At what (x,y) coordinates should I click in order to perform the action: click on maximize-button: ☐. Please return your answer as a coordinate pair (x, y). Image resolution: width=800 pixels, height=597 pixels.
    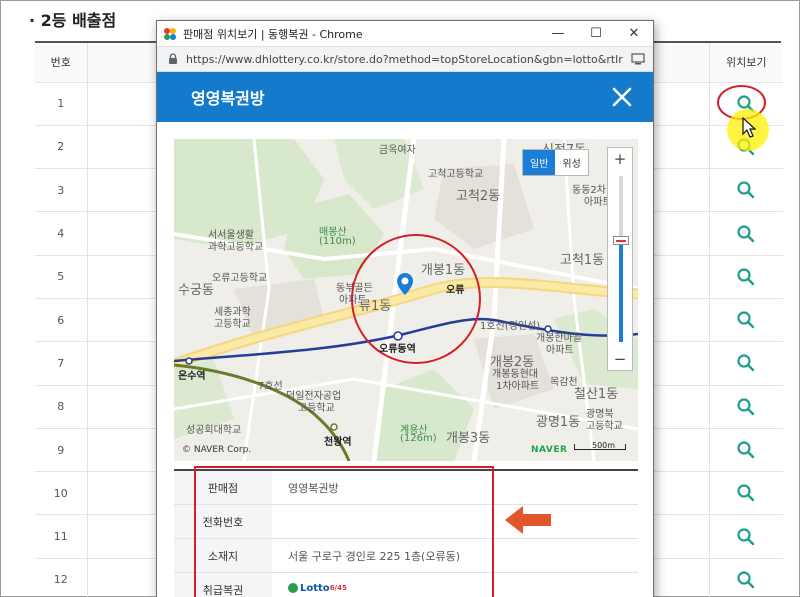
    Looking at the image, I should click on (596, 33).